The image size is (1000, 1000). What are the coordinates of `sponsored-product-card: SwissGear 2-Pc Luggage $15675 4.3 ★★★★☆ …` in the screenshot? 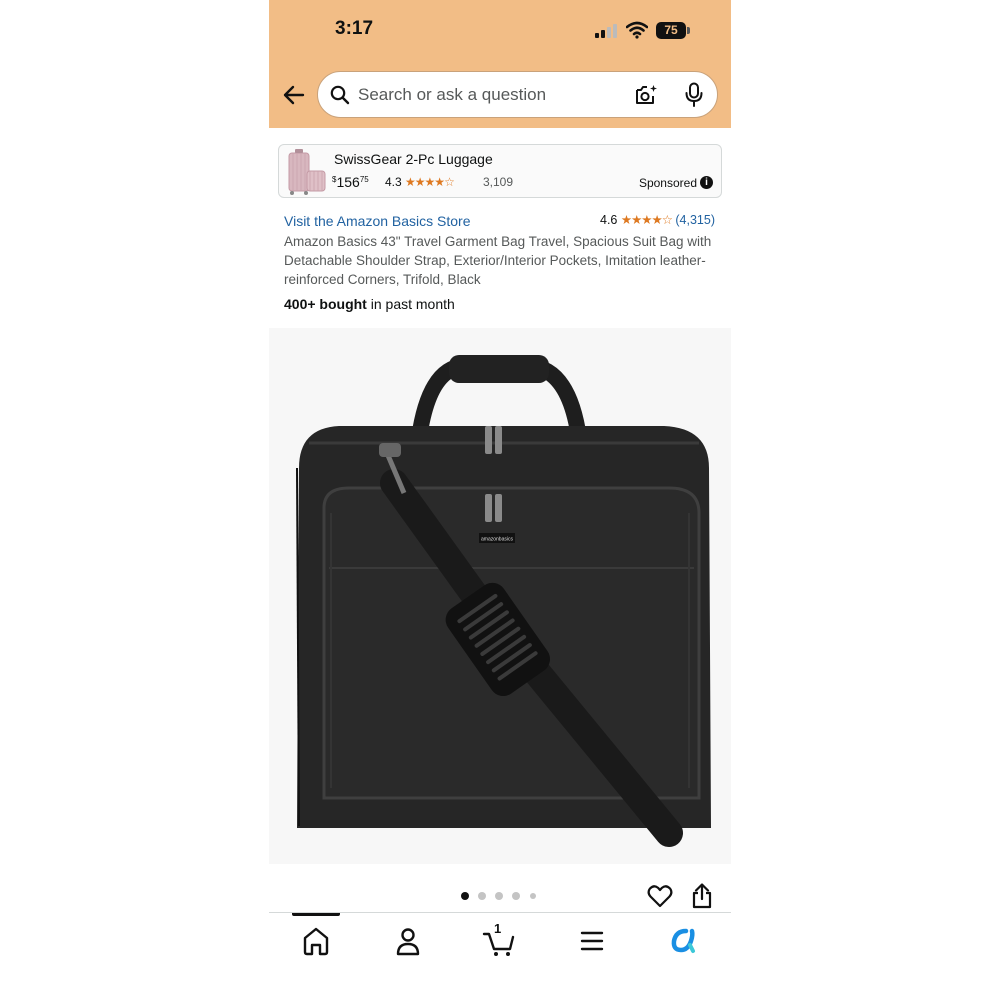 It's located at (500, 171).